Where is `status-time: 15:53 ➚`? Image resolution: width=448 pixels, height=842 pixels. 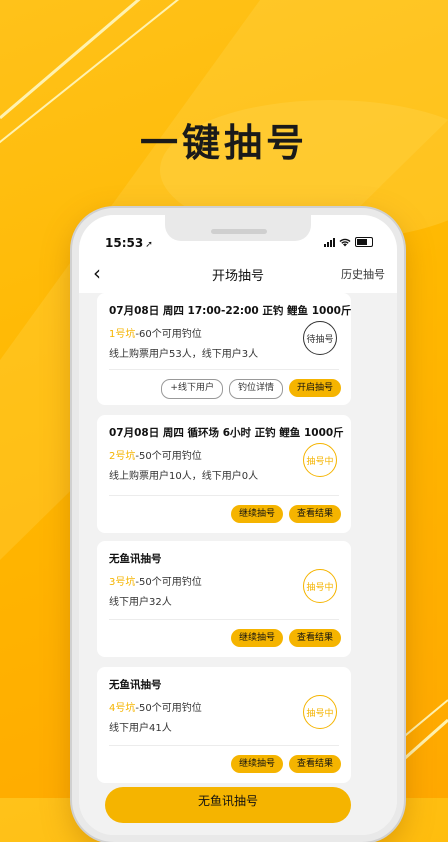 status-time: 15:53 ➚ is located at coordinates (129, 243).